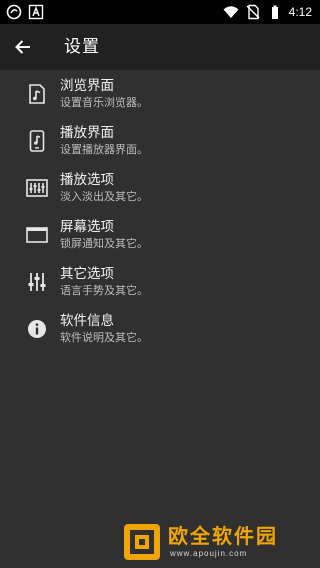  What do you see at coordinates (104, 102) in the screenshot?
I see `settings-item-subtitle: 设置音乐浏览器。` at bounding box center [104, 102].